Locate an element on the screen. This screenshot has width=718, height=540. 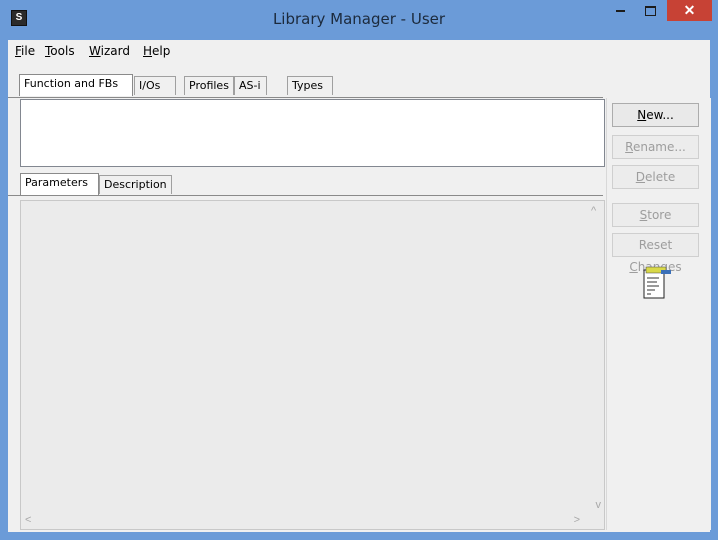
tab-types: Types is located at coordinates (310, 85).